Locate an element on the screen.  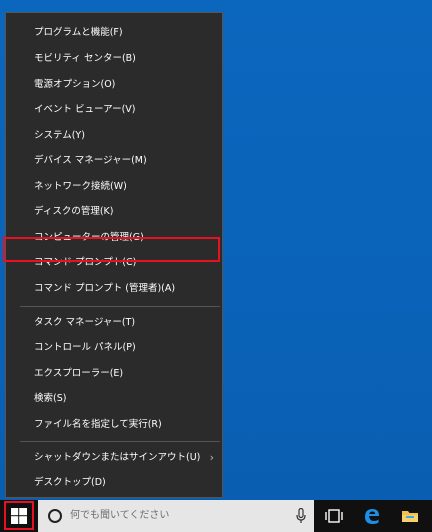
menu-item-desktop: デスクトップ(D) is located at coordinates (114, 483).